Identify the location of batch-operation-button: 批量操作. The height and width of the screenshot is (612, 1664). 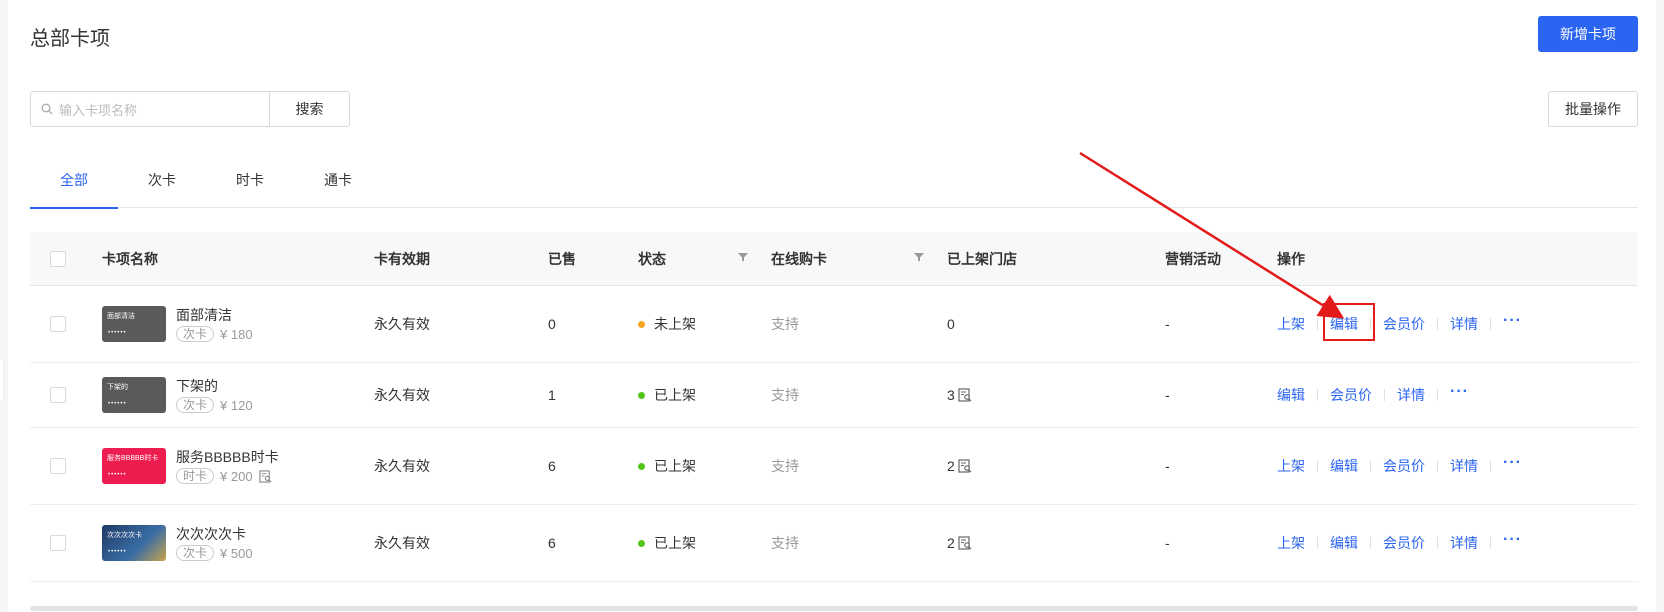
(1593, 109).